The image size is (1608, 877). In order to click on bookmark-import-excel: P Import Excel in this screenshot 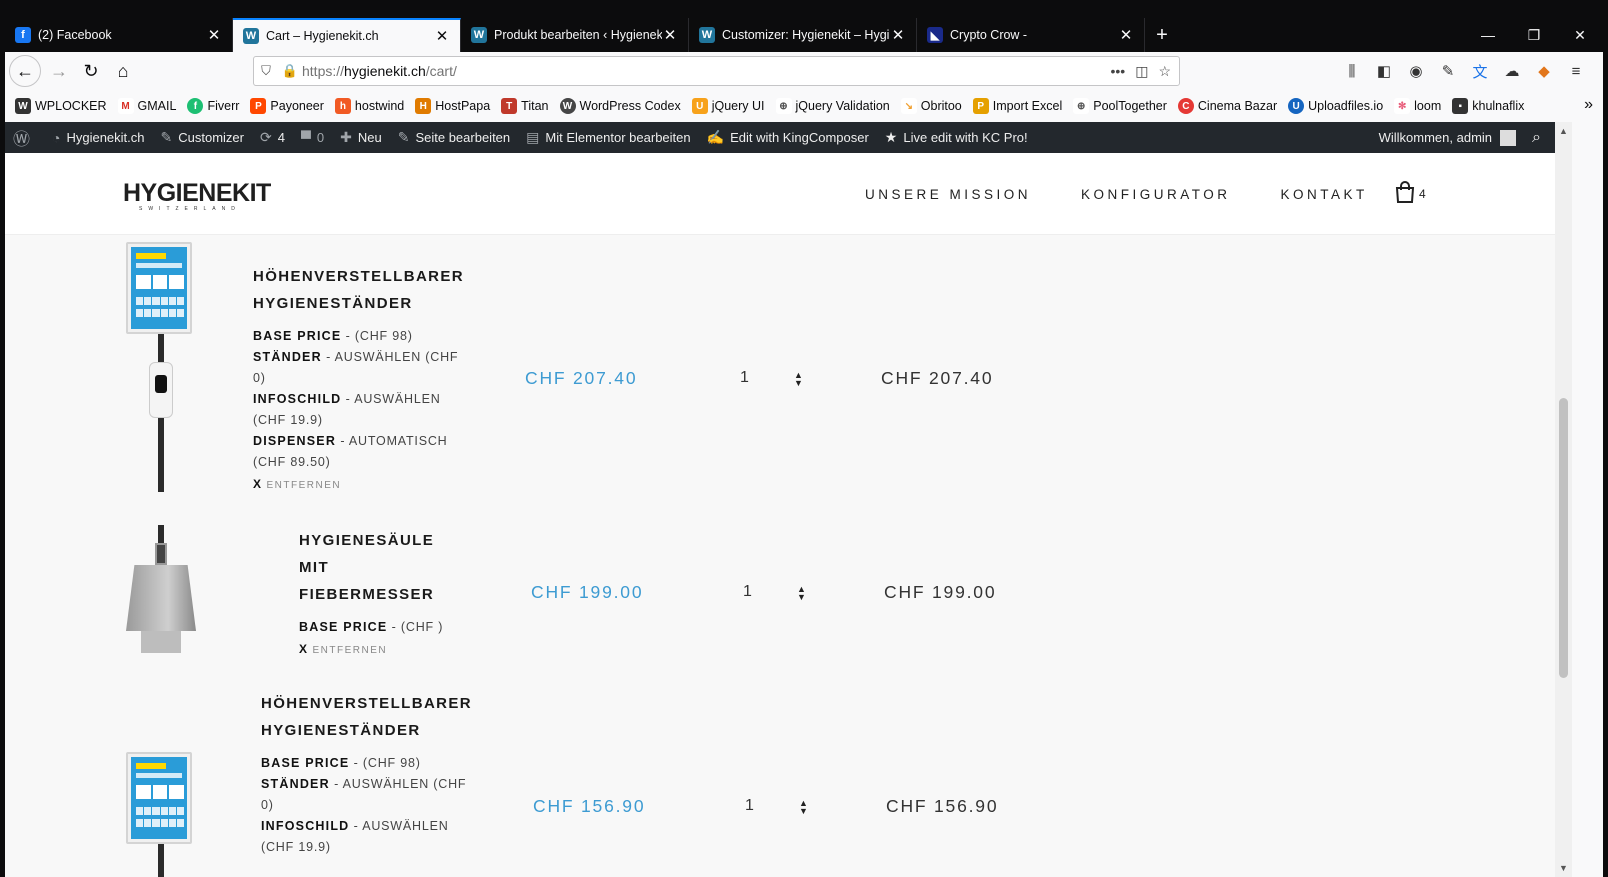, I will do `click(1017, 106)`.